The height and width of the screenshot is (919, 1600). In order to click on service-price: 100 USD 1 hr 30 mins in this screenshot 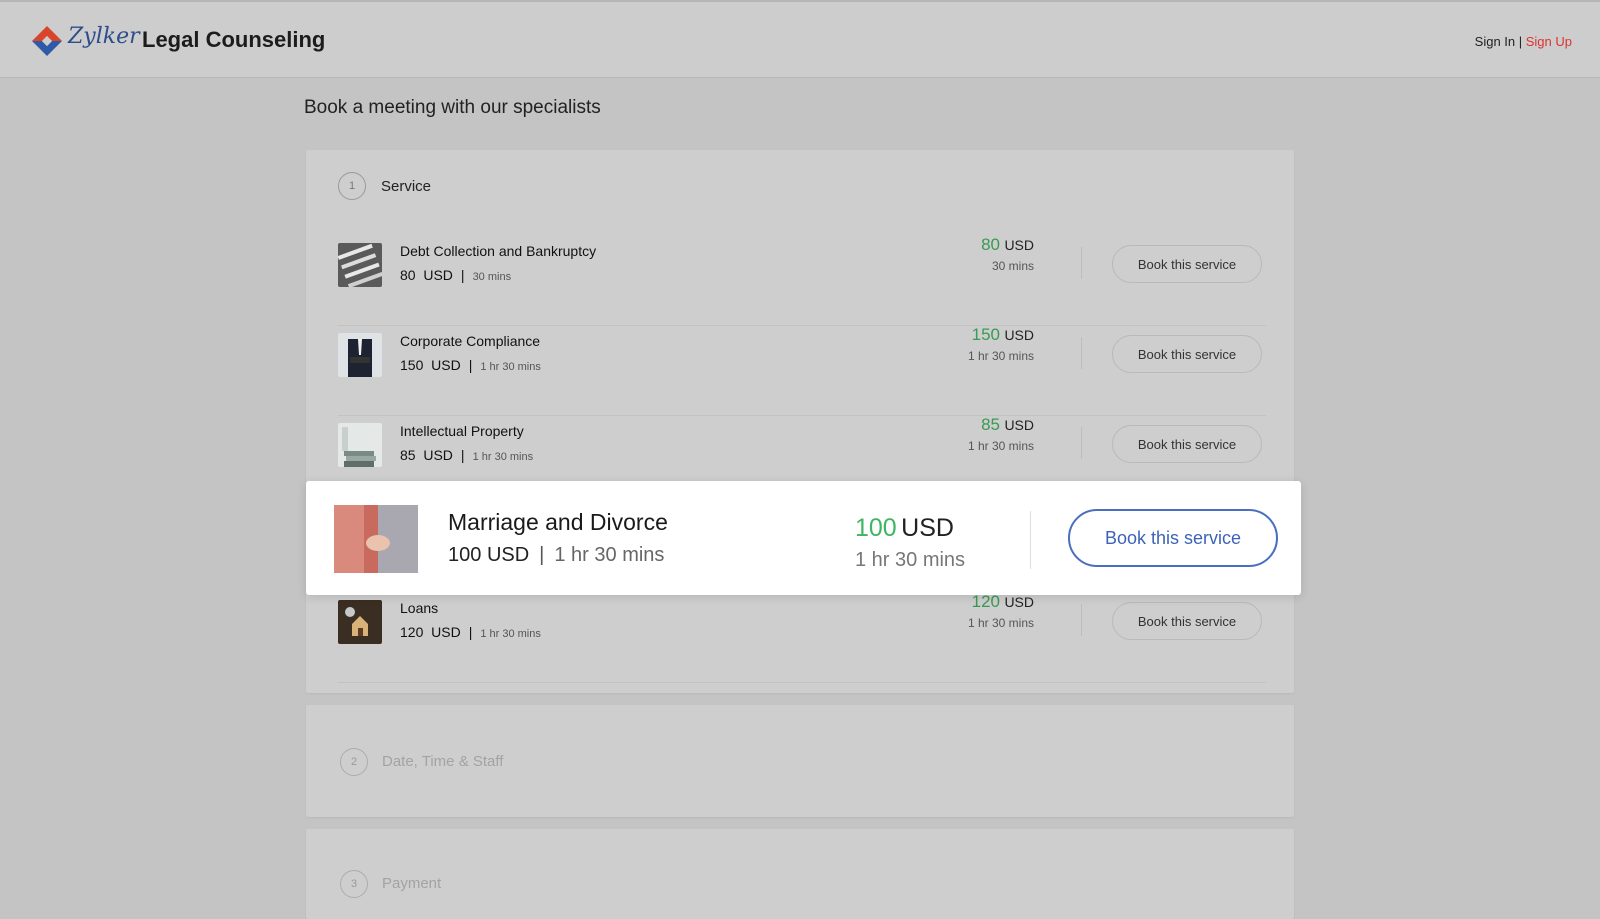, I will do `click(910, 543)`.